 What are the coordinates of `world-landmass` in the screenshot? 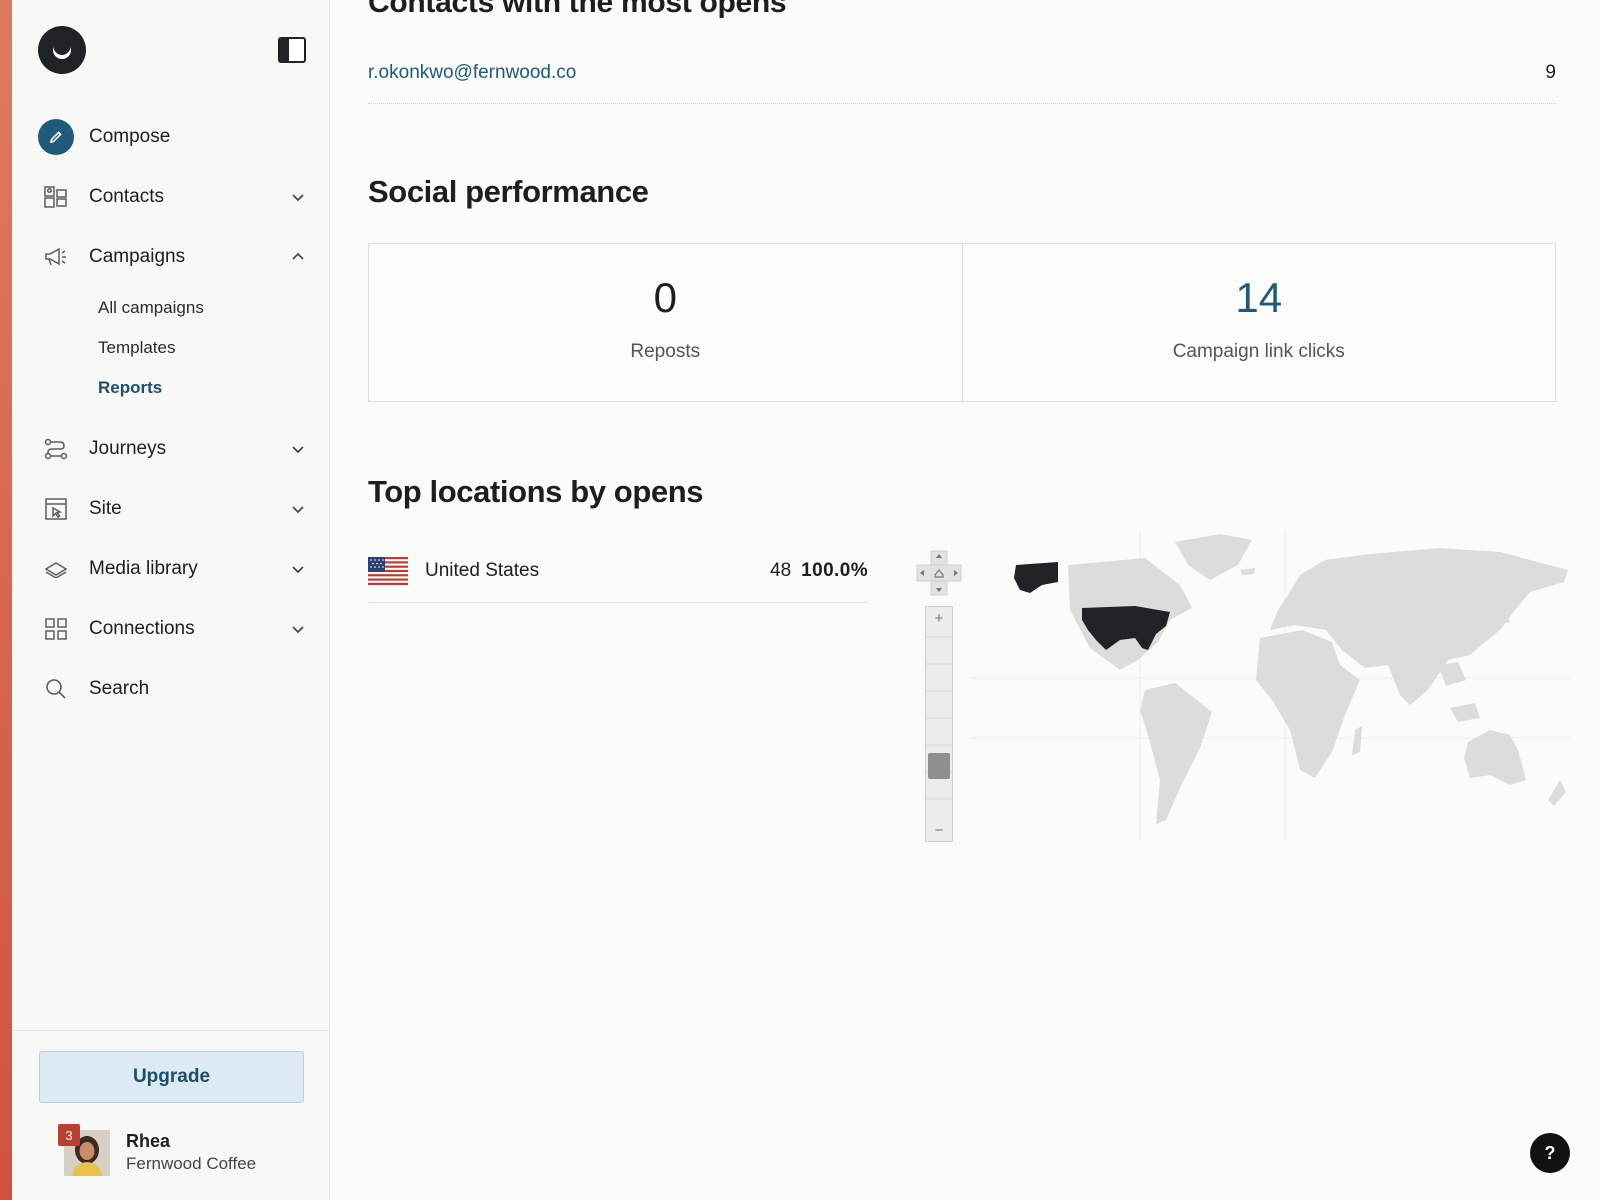 It's located at (1318, 679).